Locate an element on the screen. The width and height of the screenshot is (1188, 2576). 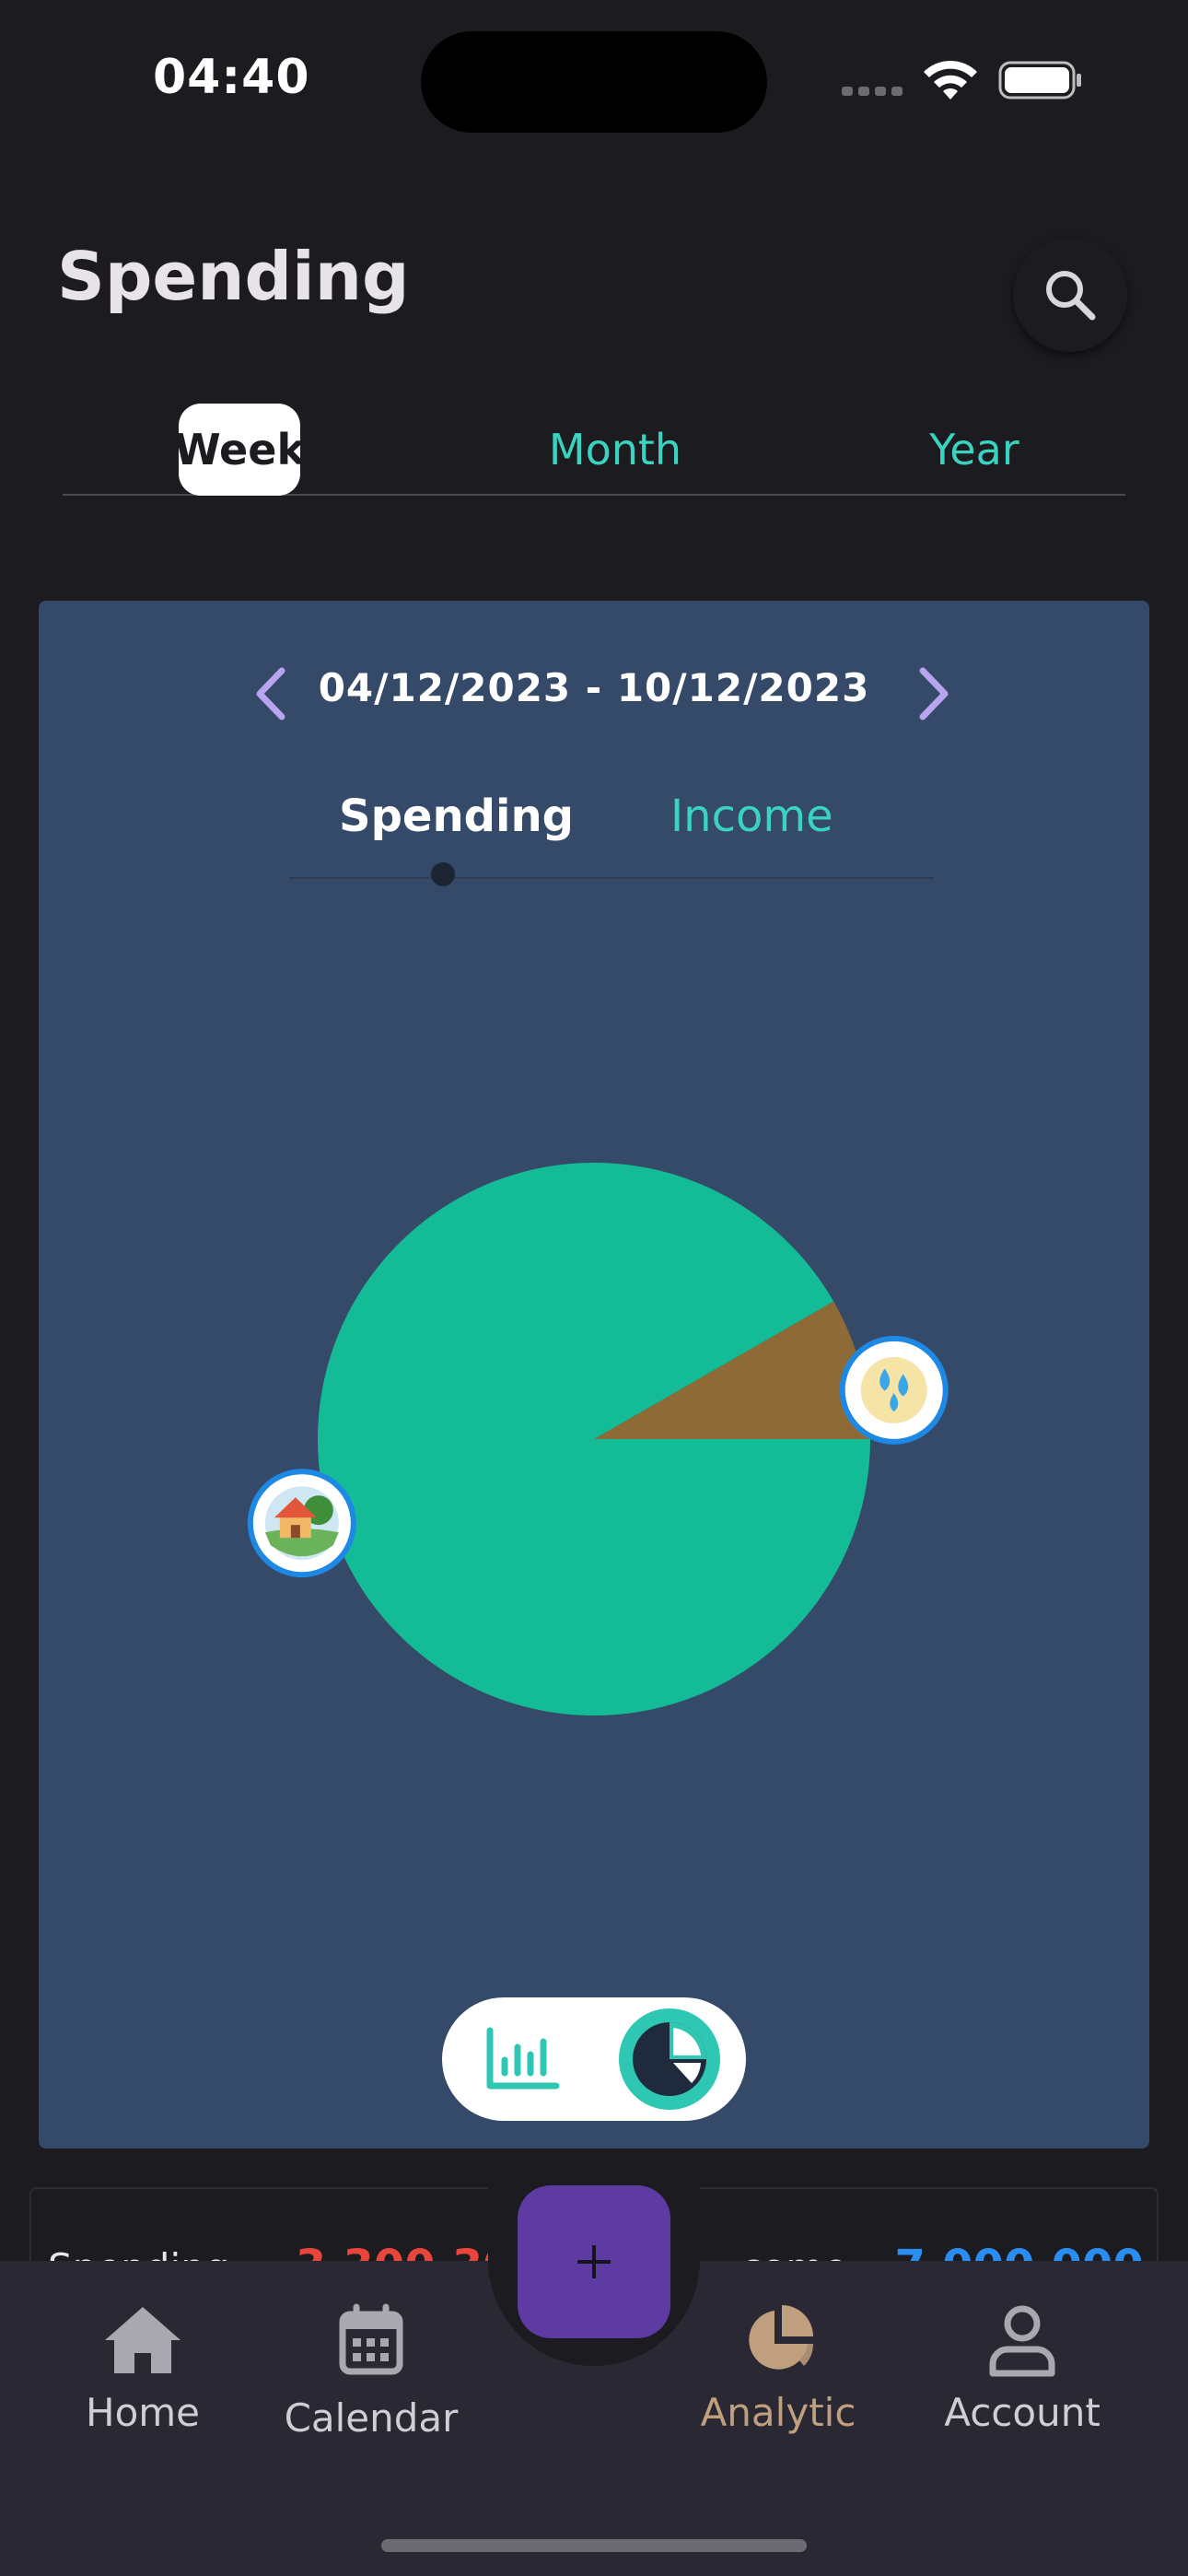
battery-icon is located at coordinates (1039, 80).